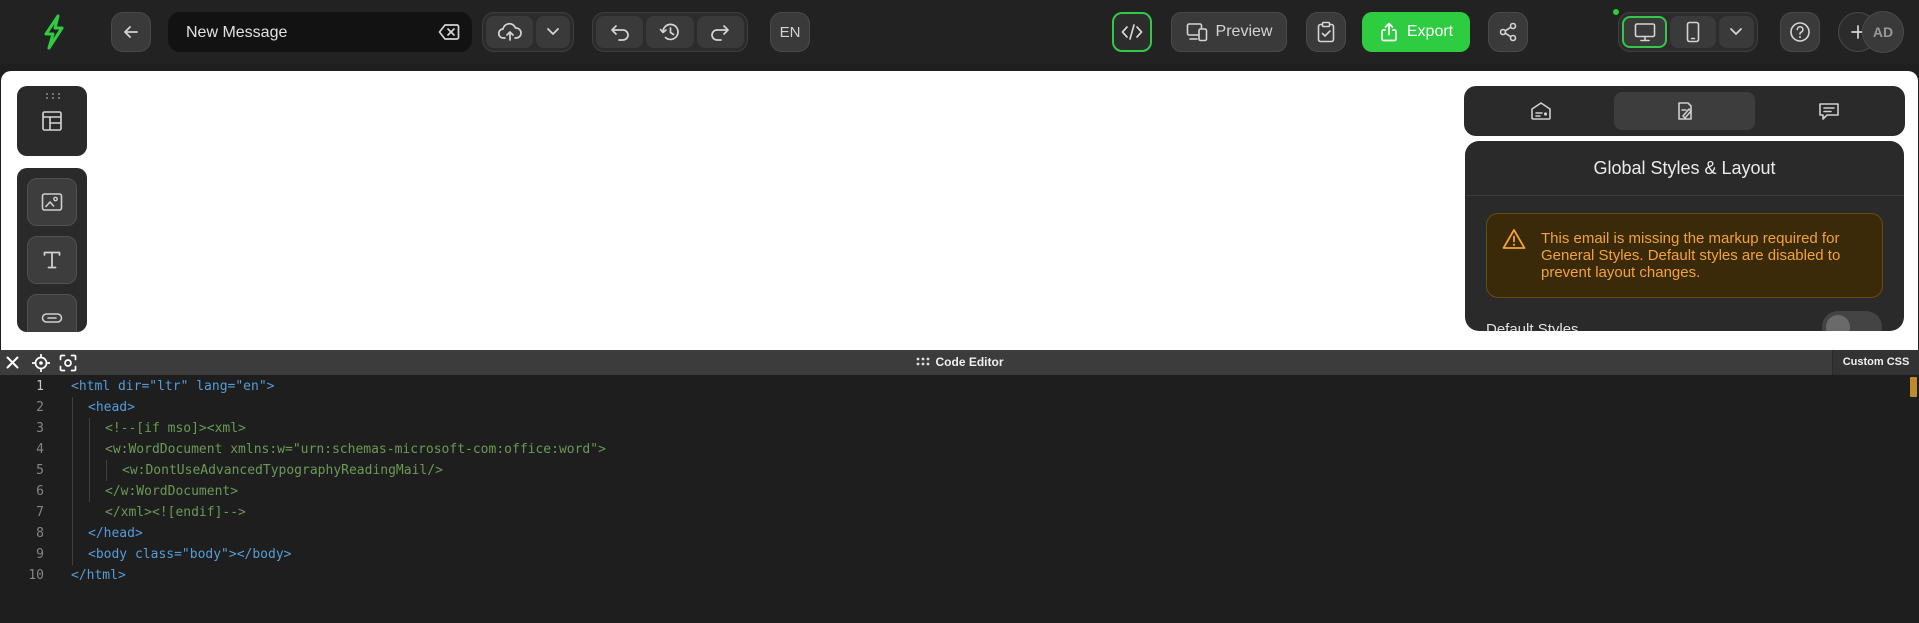 The image size is (1919, 623). Describe the element at coordinates (1838, 323) in the screenshot. I see `toggle-knob` at that location.